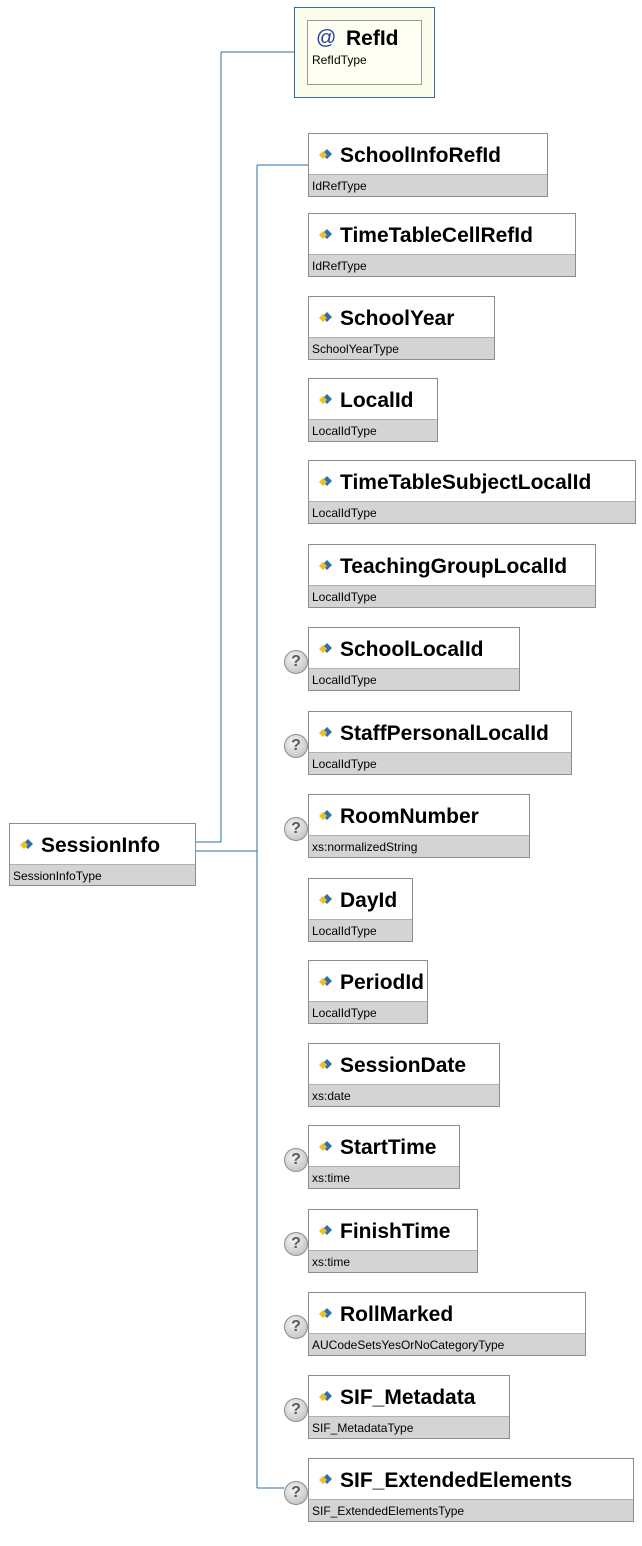 The height and width of the screenshot is (1546, 642). I want to click on attribute-refid: @ RefId RefIdType, so click(364, 52).